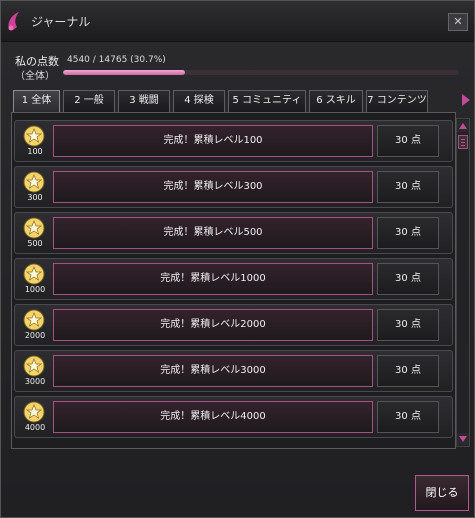 This screenshot has height=518, width=475. I want to click on achievement-row: 300 完成！累積レベル300 30 点, so click(233, 187).